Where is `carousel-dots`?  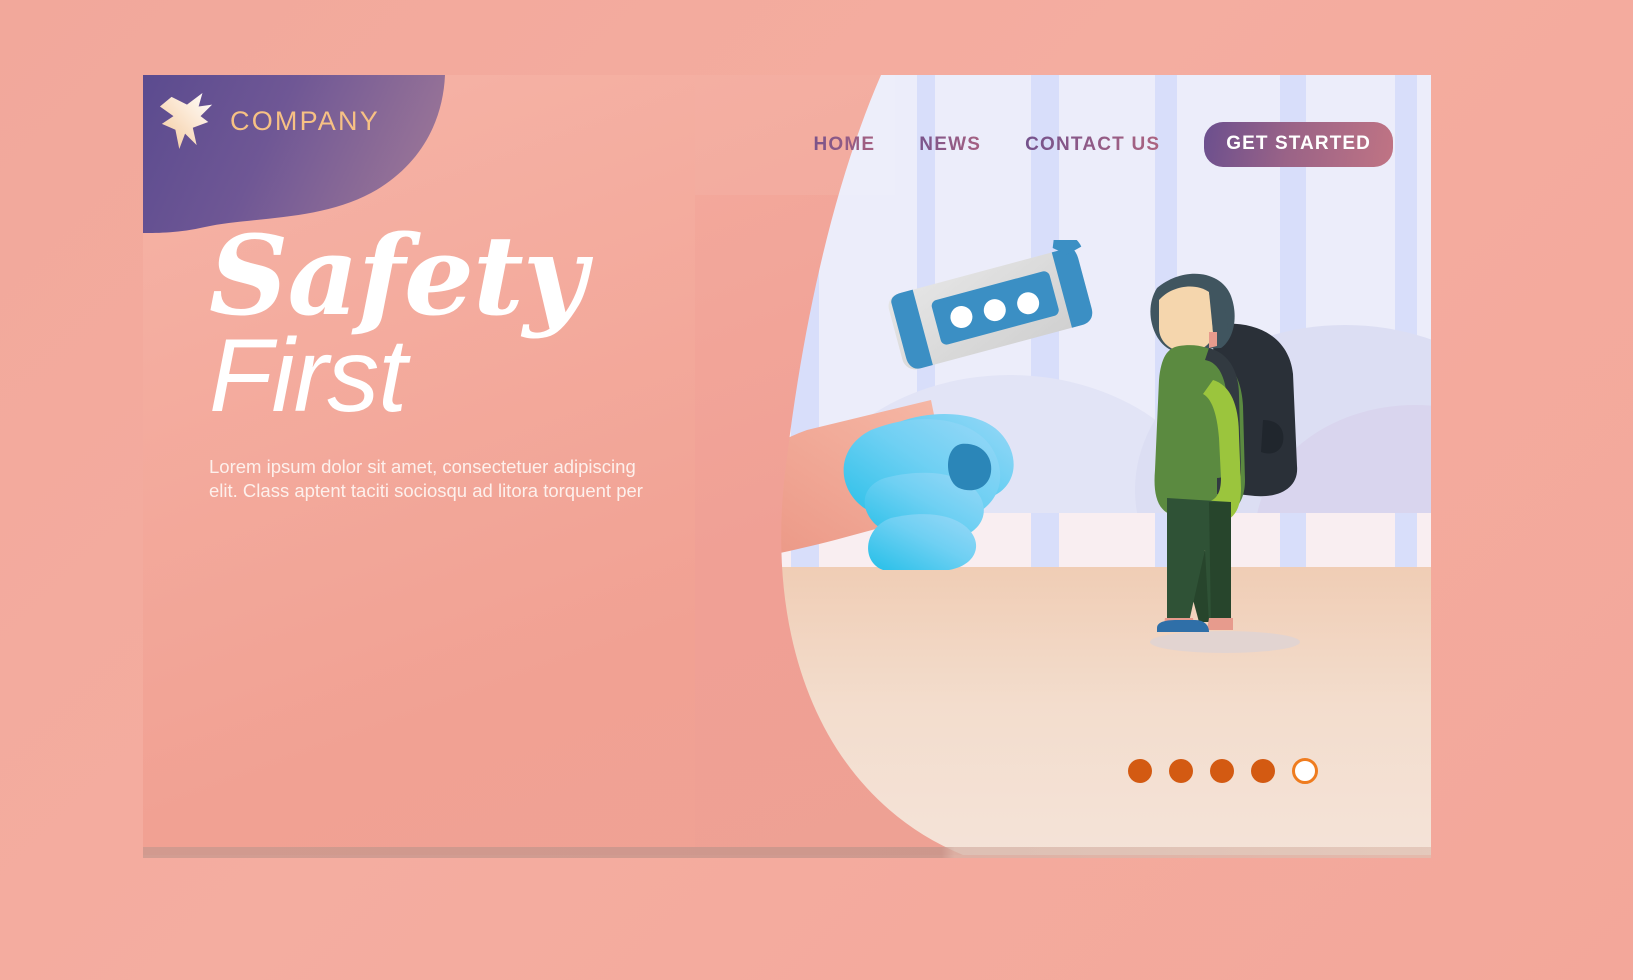 carousel-dots is located at coordinates (1223, 771).